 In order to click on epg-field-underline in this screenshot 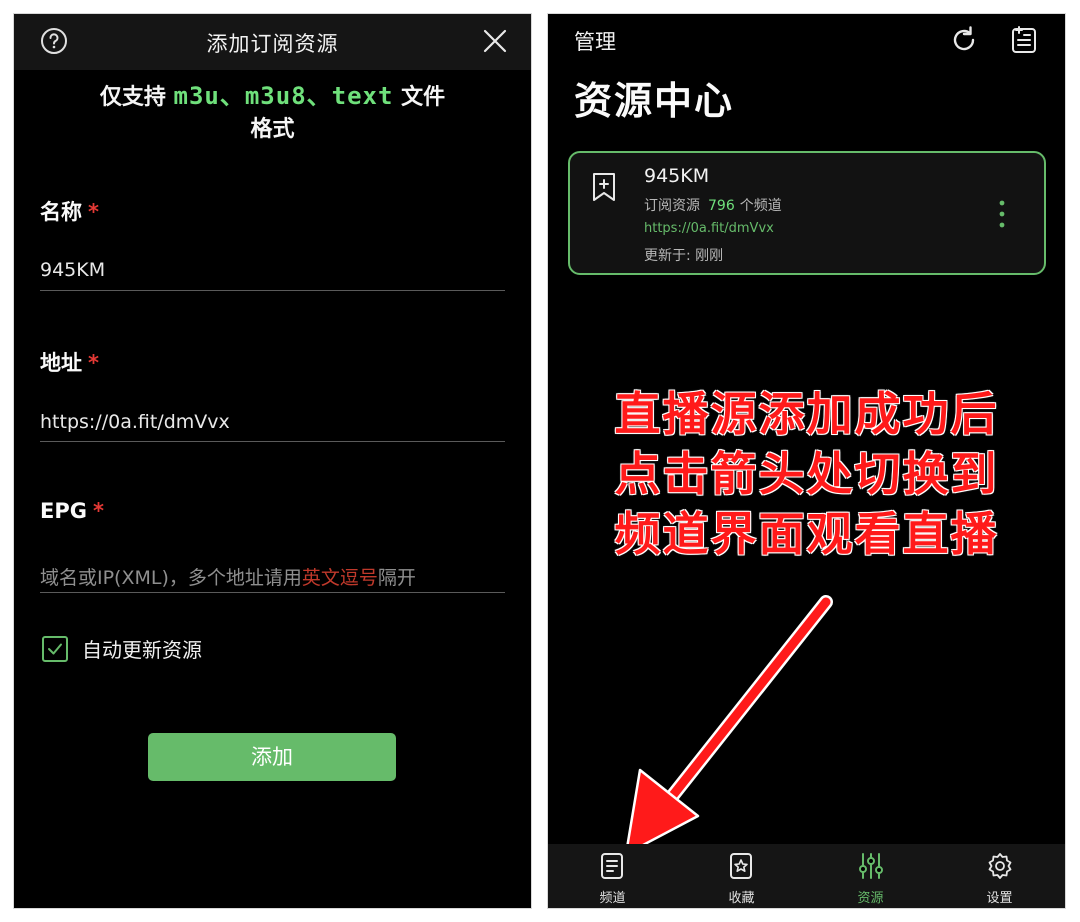, I will do `click(272, 592)`.